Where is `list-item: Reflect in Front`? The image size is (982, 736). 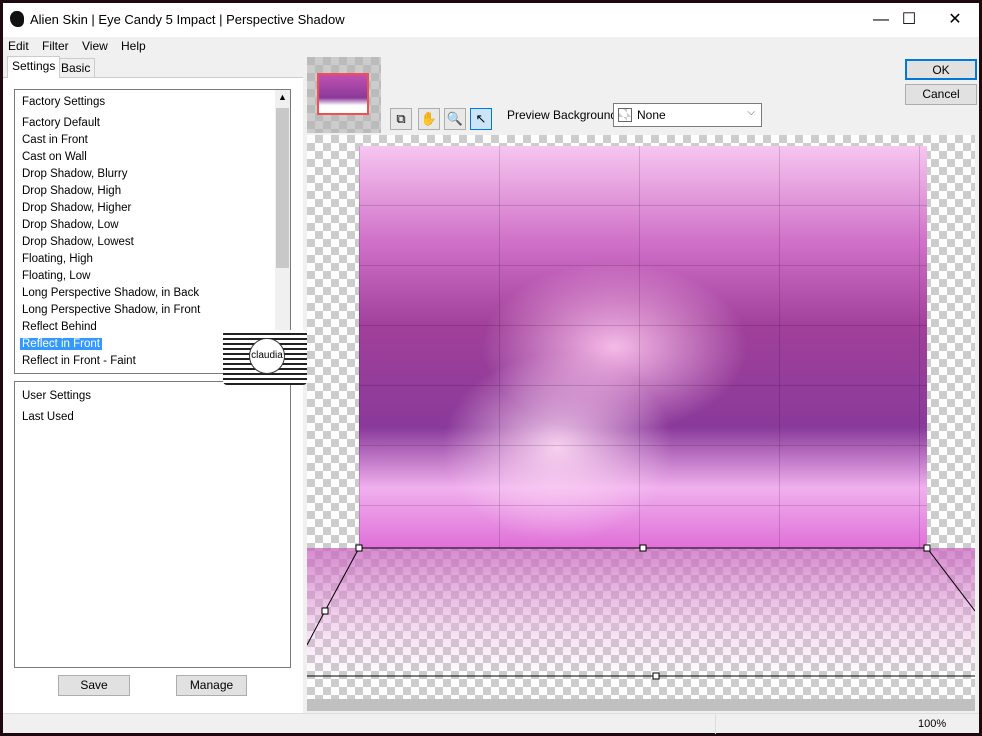
list-item: Reflect in Front is located at coordinates (61, 344).